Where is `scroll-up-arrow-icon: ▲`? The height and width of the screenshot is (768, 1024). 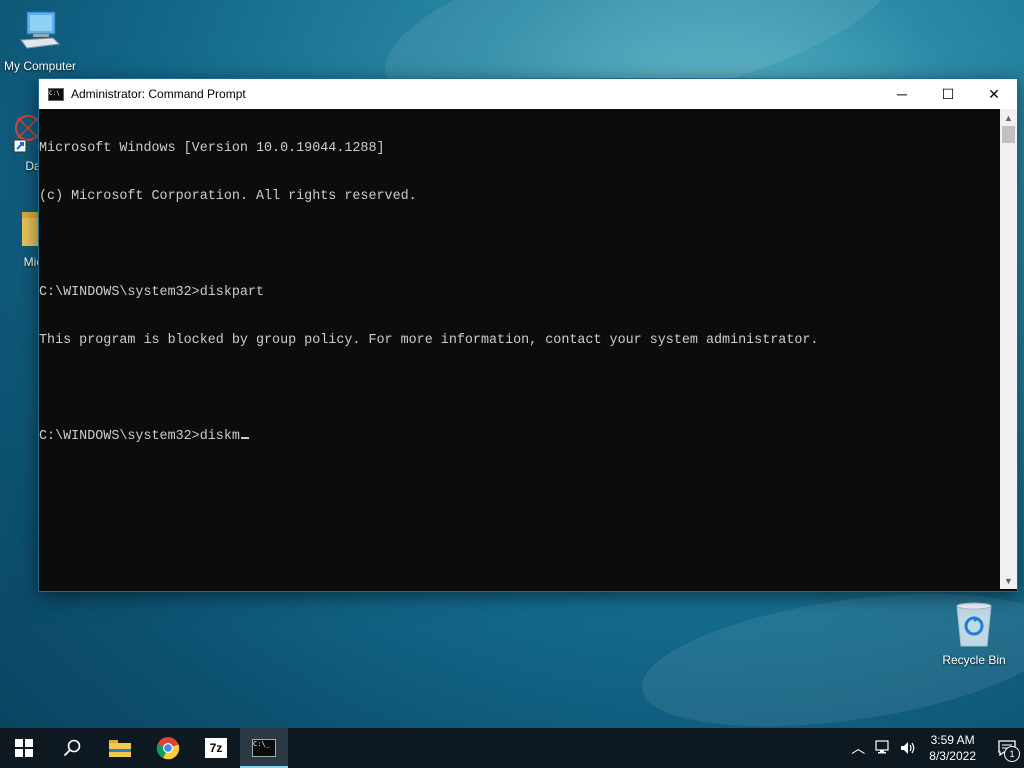 scroll-up-arrow-icon: ▲ is located at coordinates (1008, 117).